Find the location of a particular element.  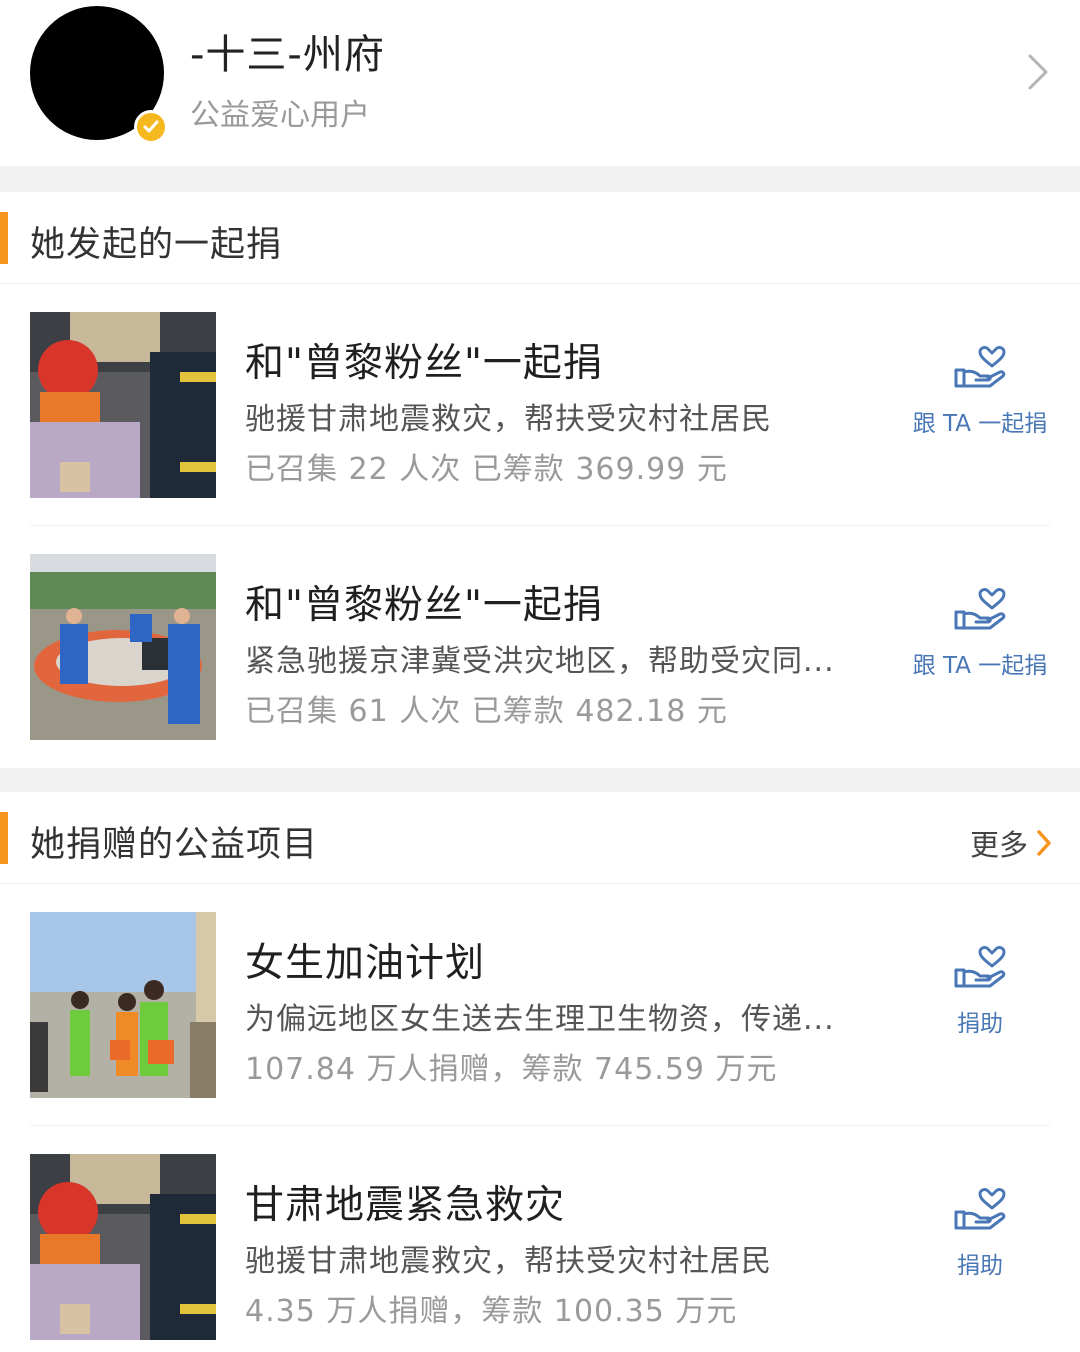

profile-header: -十三-州府 公益爱心用户 is located at coordinates (540, 83).